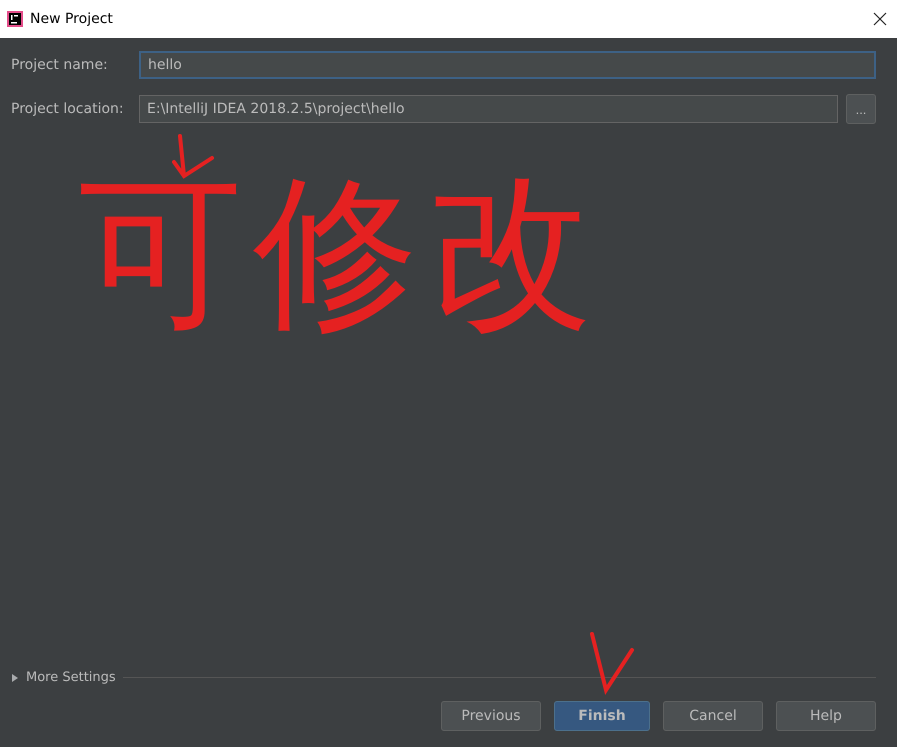 The width and height of the screenshot is (897, 747). I want to click on text-field: E:\IntelliJ IDEA 2018.2.5\project\hello, so click(488, 109).